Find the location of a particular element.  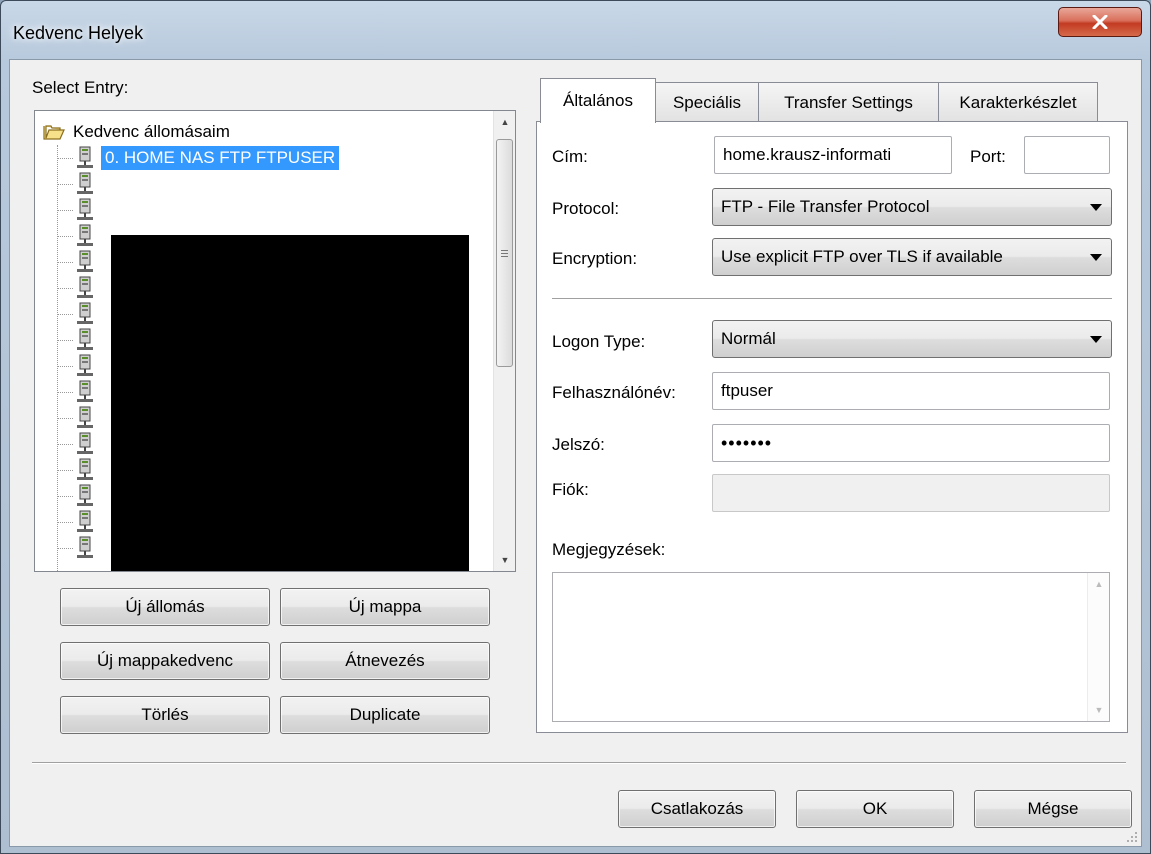

redacted-area is located at coordinates (290, 403).